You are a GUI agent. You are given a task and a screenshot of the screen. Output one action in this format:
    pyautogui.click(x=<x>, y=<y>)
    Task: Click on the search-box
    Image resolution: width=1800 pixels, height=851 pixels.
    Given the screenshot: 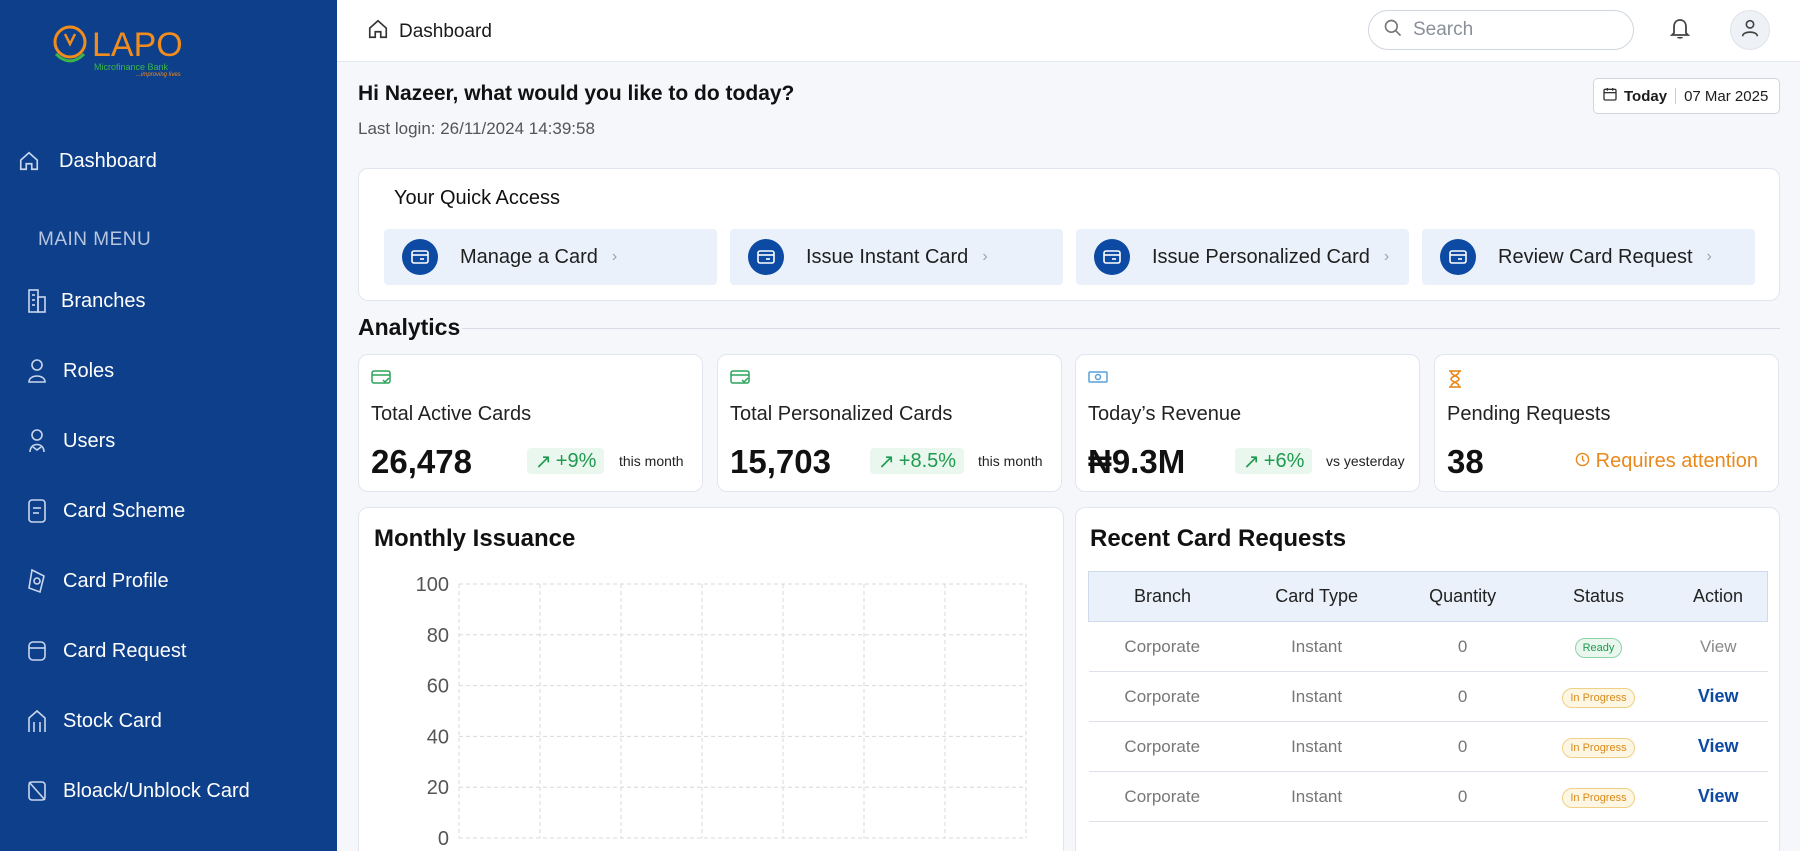 What is the action you would take?
    pyautogui.click(x=1501, y=30)
    